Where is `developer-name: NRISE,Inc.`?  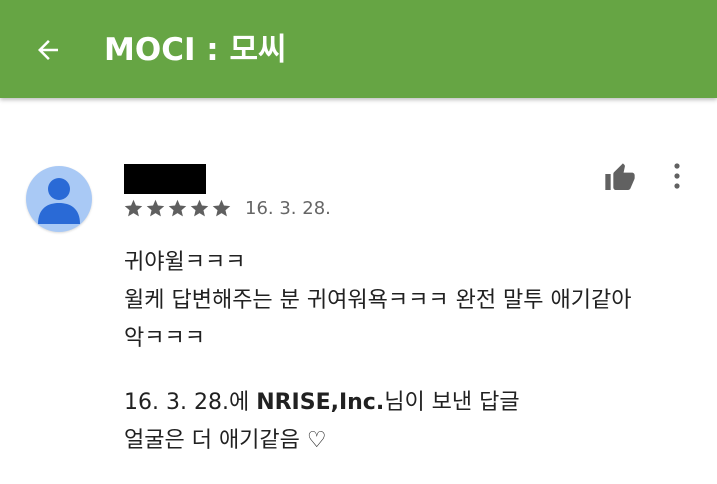
developer-name: NRISE,Inc. is located at coordinates (320, 402).